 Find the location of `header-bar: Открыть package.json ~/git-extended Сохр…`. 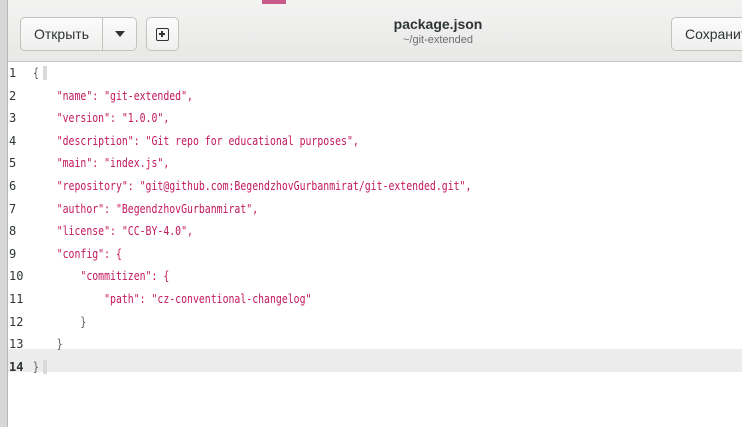

header-bar: Открыть package.json ~/git-extended Сохр… is located at coordinates (375, 31).